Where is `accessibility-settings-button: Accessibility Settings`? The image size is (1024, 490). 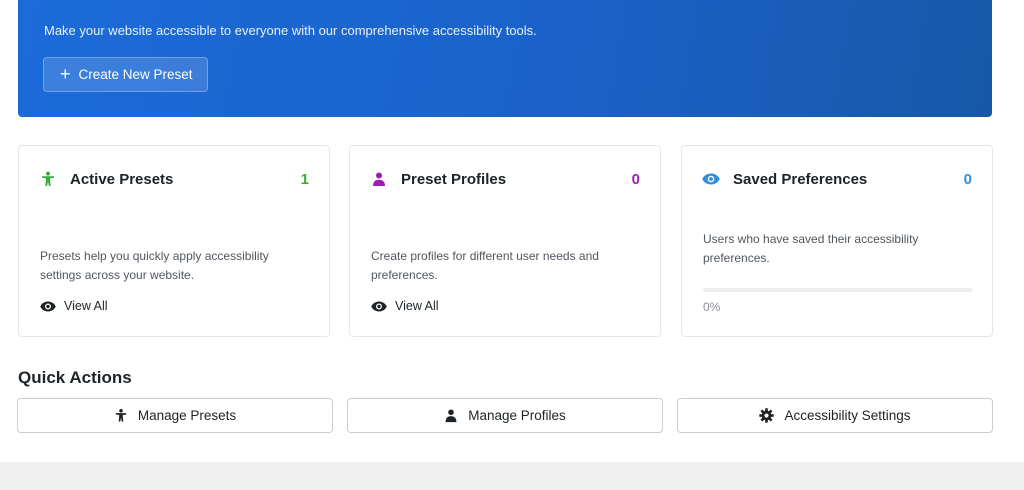
accessibility-settings-button: Accessibility Settings is located at coordinates (835, 415).